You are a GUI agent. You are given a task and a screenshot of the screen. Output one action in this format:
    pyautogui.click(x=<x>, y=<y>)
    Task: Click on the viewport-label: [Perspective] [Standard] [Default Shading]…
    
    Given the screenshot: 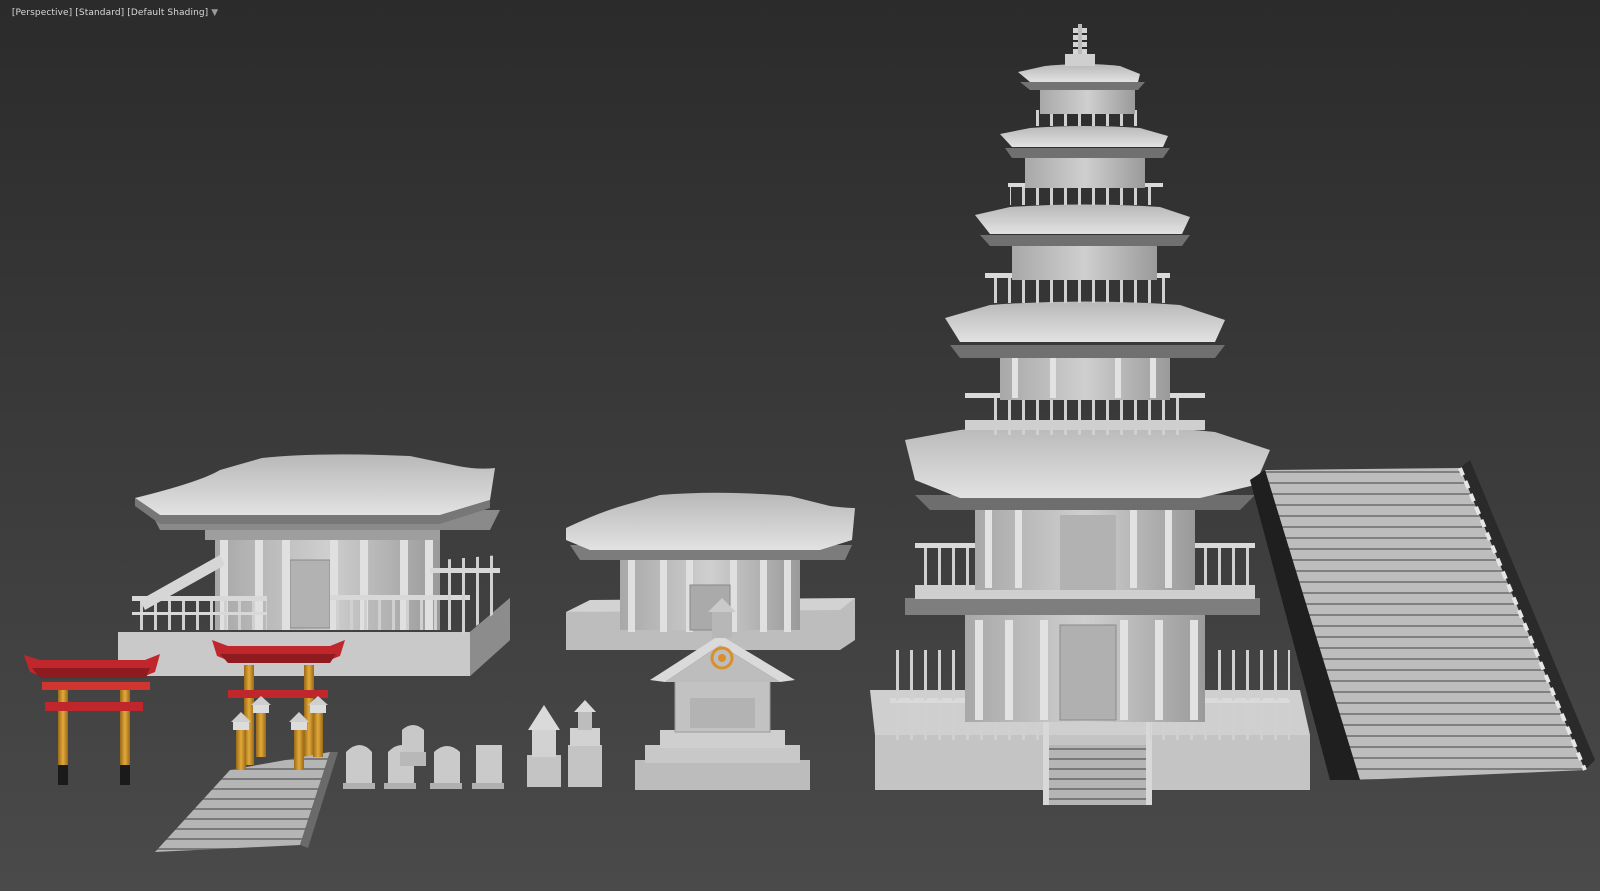 What is the action you would take?
    pyautogui.click(x=110, y=14)
    